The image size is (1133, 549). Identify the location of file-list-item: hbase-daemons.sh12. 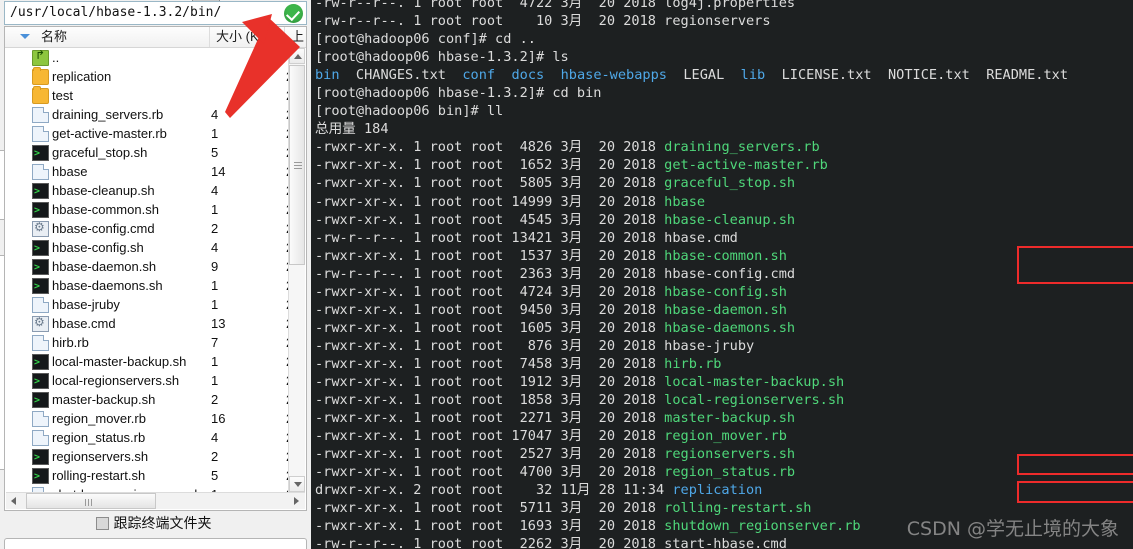
(147, 286).